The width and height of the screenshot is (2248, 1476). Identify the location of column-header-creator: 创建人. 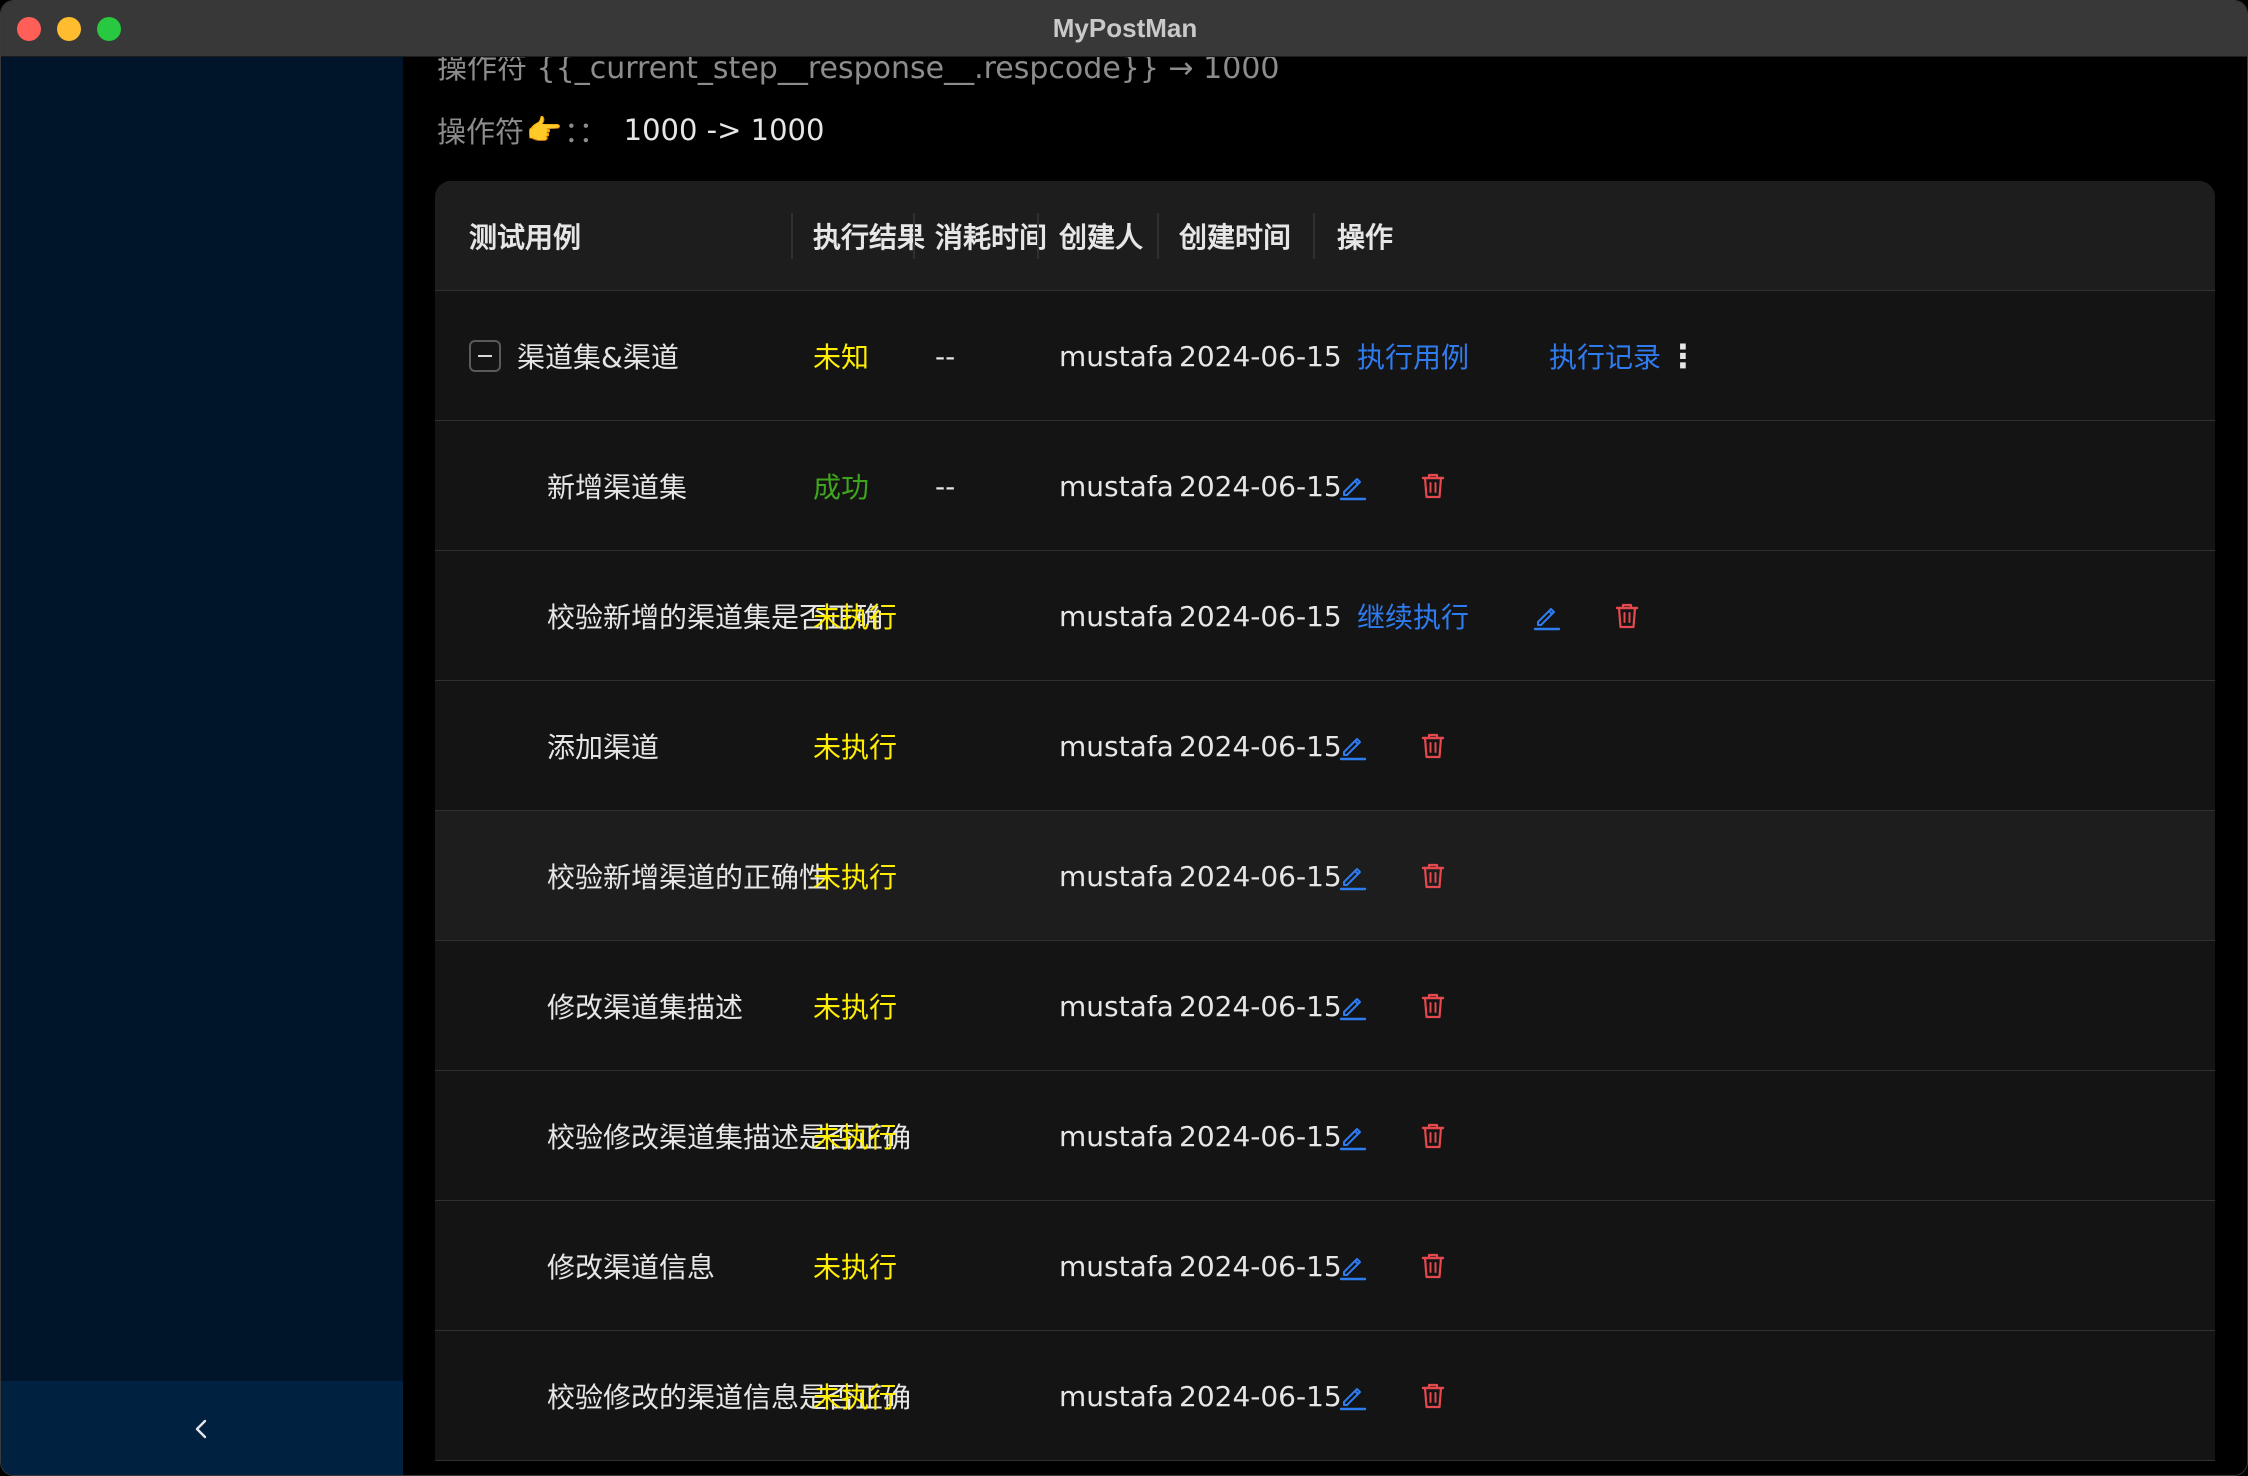
(1101, 236).